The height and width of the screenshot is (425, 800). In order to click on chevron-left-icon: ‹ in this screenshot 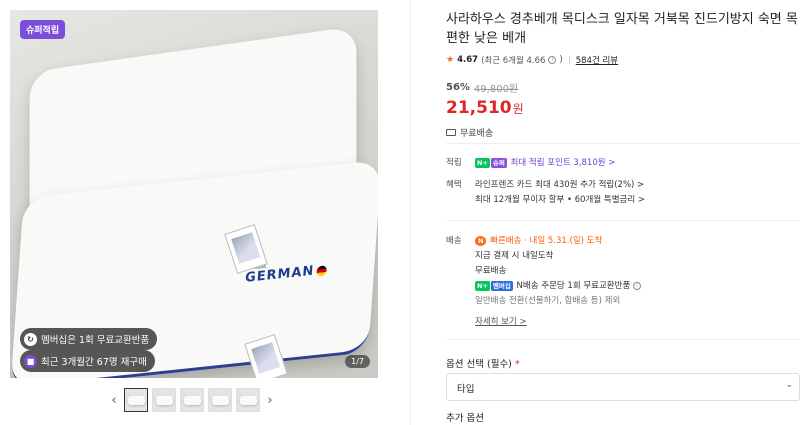, I will do `click(114, 400)`.